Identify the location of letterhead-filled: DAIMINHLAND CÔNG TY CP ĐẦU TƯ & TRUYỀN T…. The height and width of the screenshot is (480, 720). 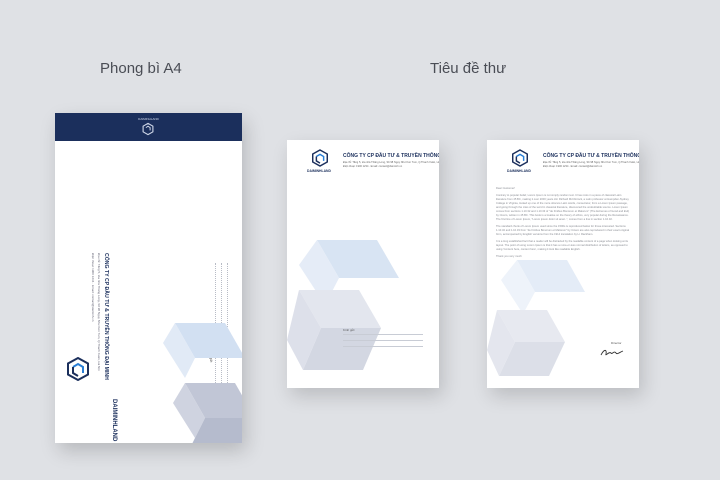
(563, 264).